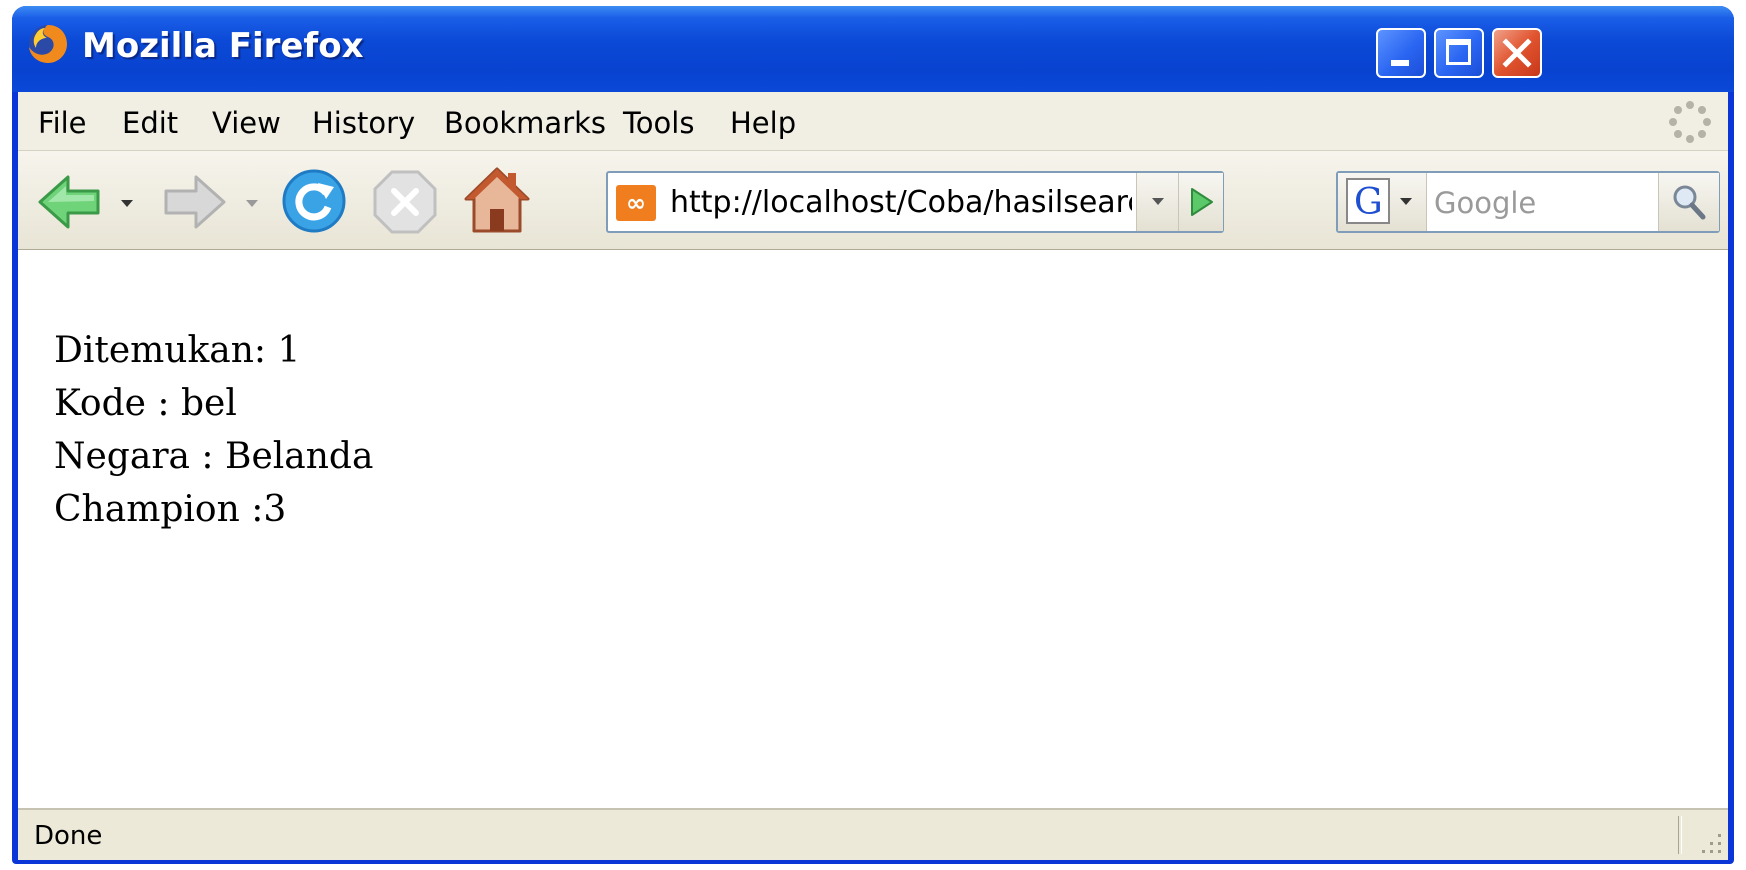 The height and width of the screenshot is (870, 1746). What do you see at coordinates (177, 350) in the screenshot?
I see `result-count-text: Ditemukan: 1` at bounding box center [177, 350].